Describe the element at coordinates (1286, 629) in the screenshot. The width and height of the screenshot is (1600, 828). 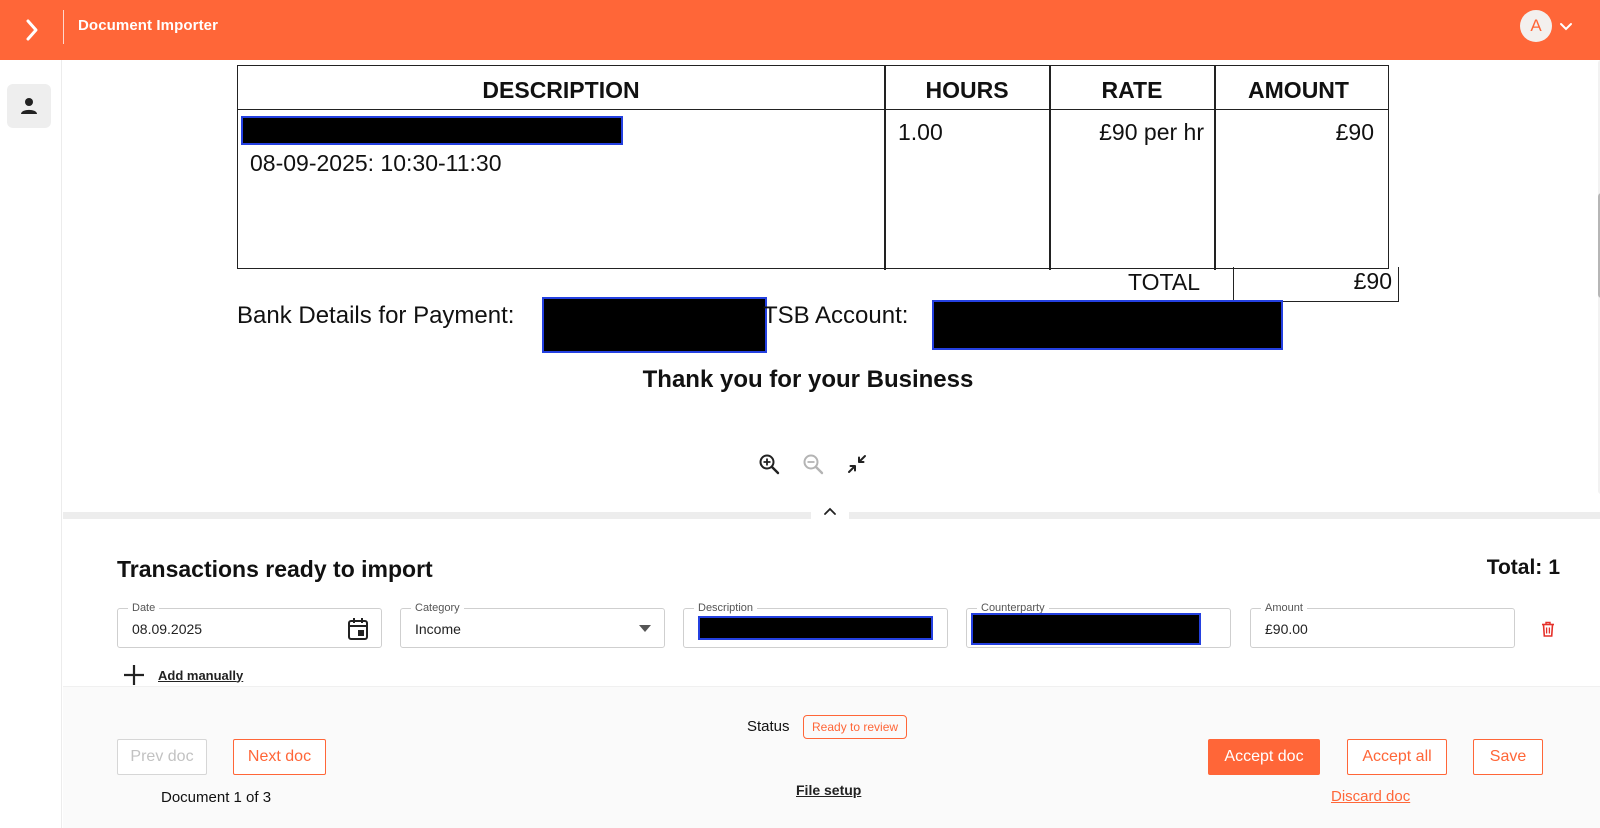
I see `amount-field-value: £90.00` at that location.